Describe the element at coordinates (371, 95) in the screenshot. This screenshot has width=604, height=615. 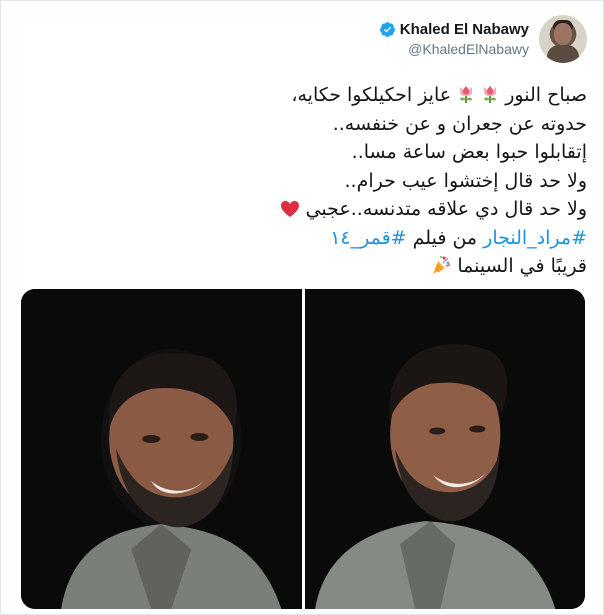
I see `tweet-line-1-mid: عايز احكيلكوا حكايه،` at that location.